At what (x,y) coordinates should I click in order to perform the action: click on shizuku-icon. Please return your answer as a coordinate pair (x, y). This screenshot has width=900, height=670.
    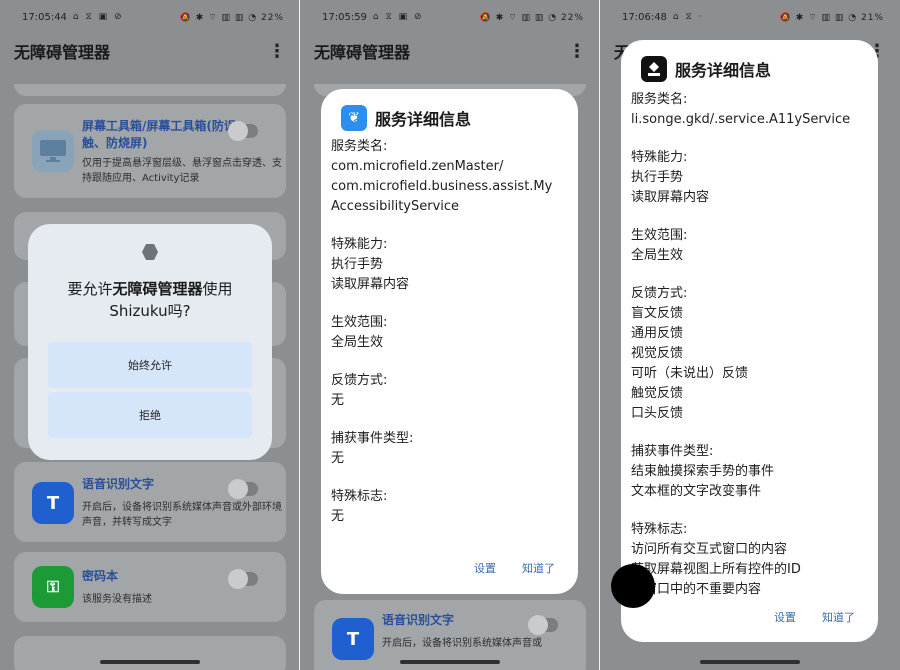
    Looking at the image, I should click on (150, 252).